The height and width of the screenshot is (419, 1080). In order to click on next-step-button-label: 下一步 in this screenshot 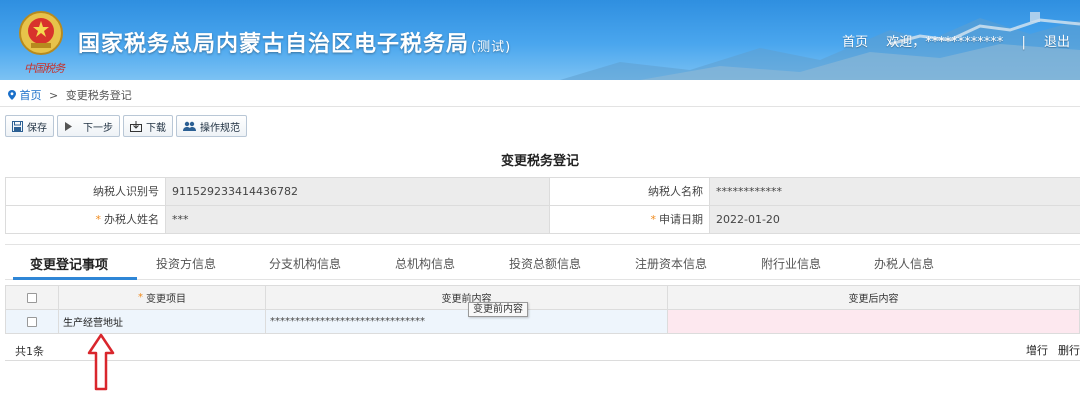, I will do `click(98, 128)`.